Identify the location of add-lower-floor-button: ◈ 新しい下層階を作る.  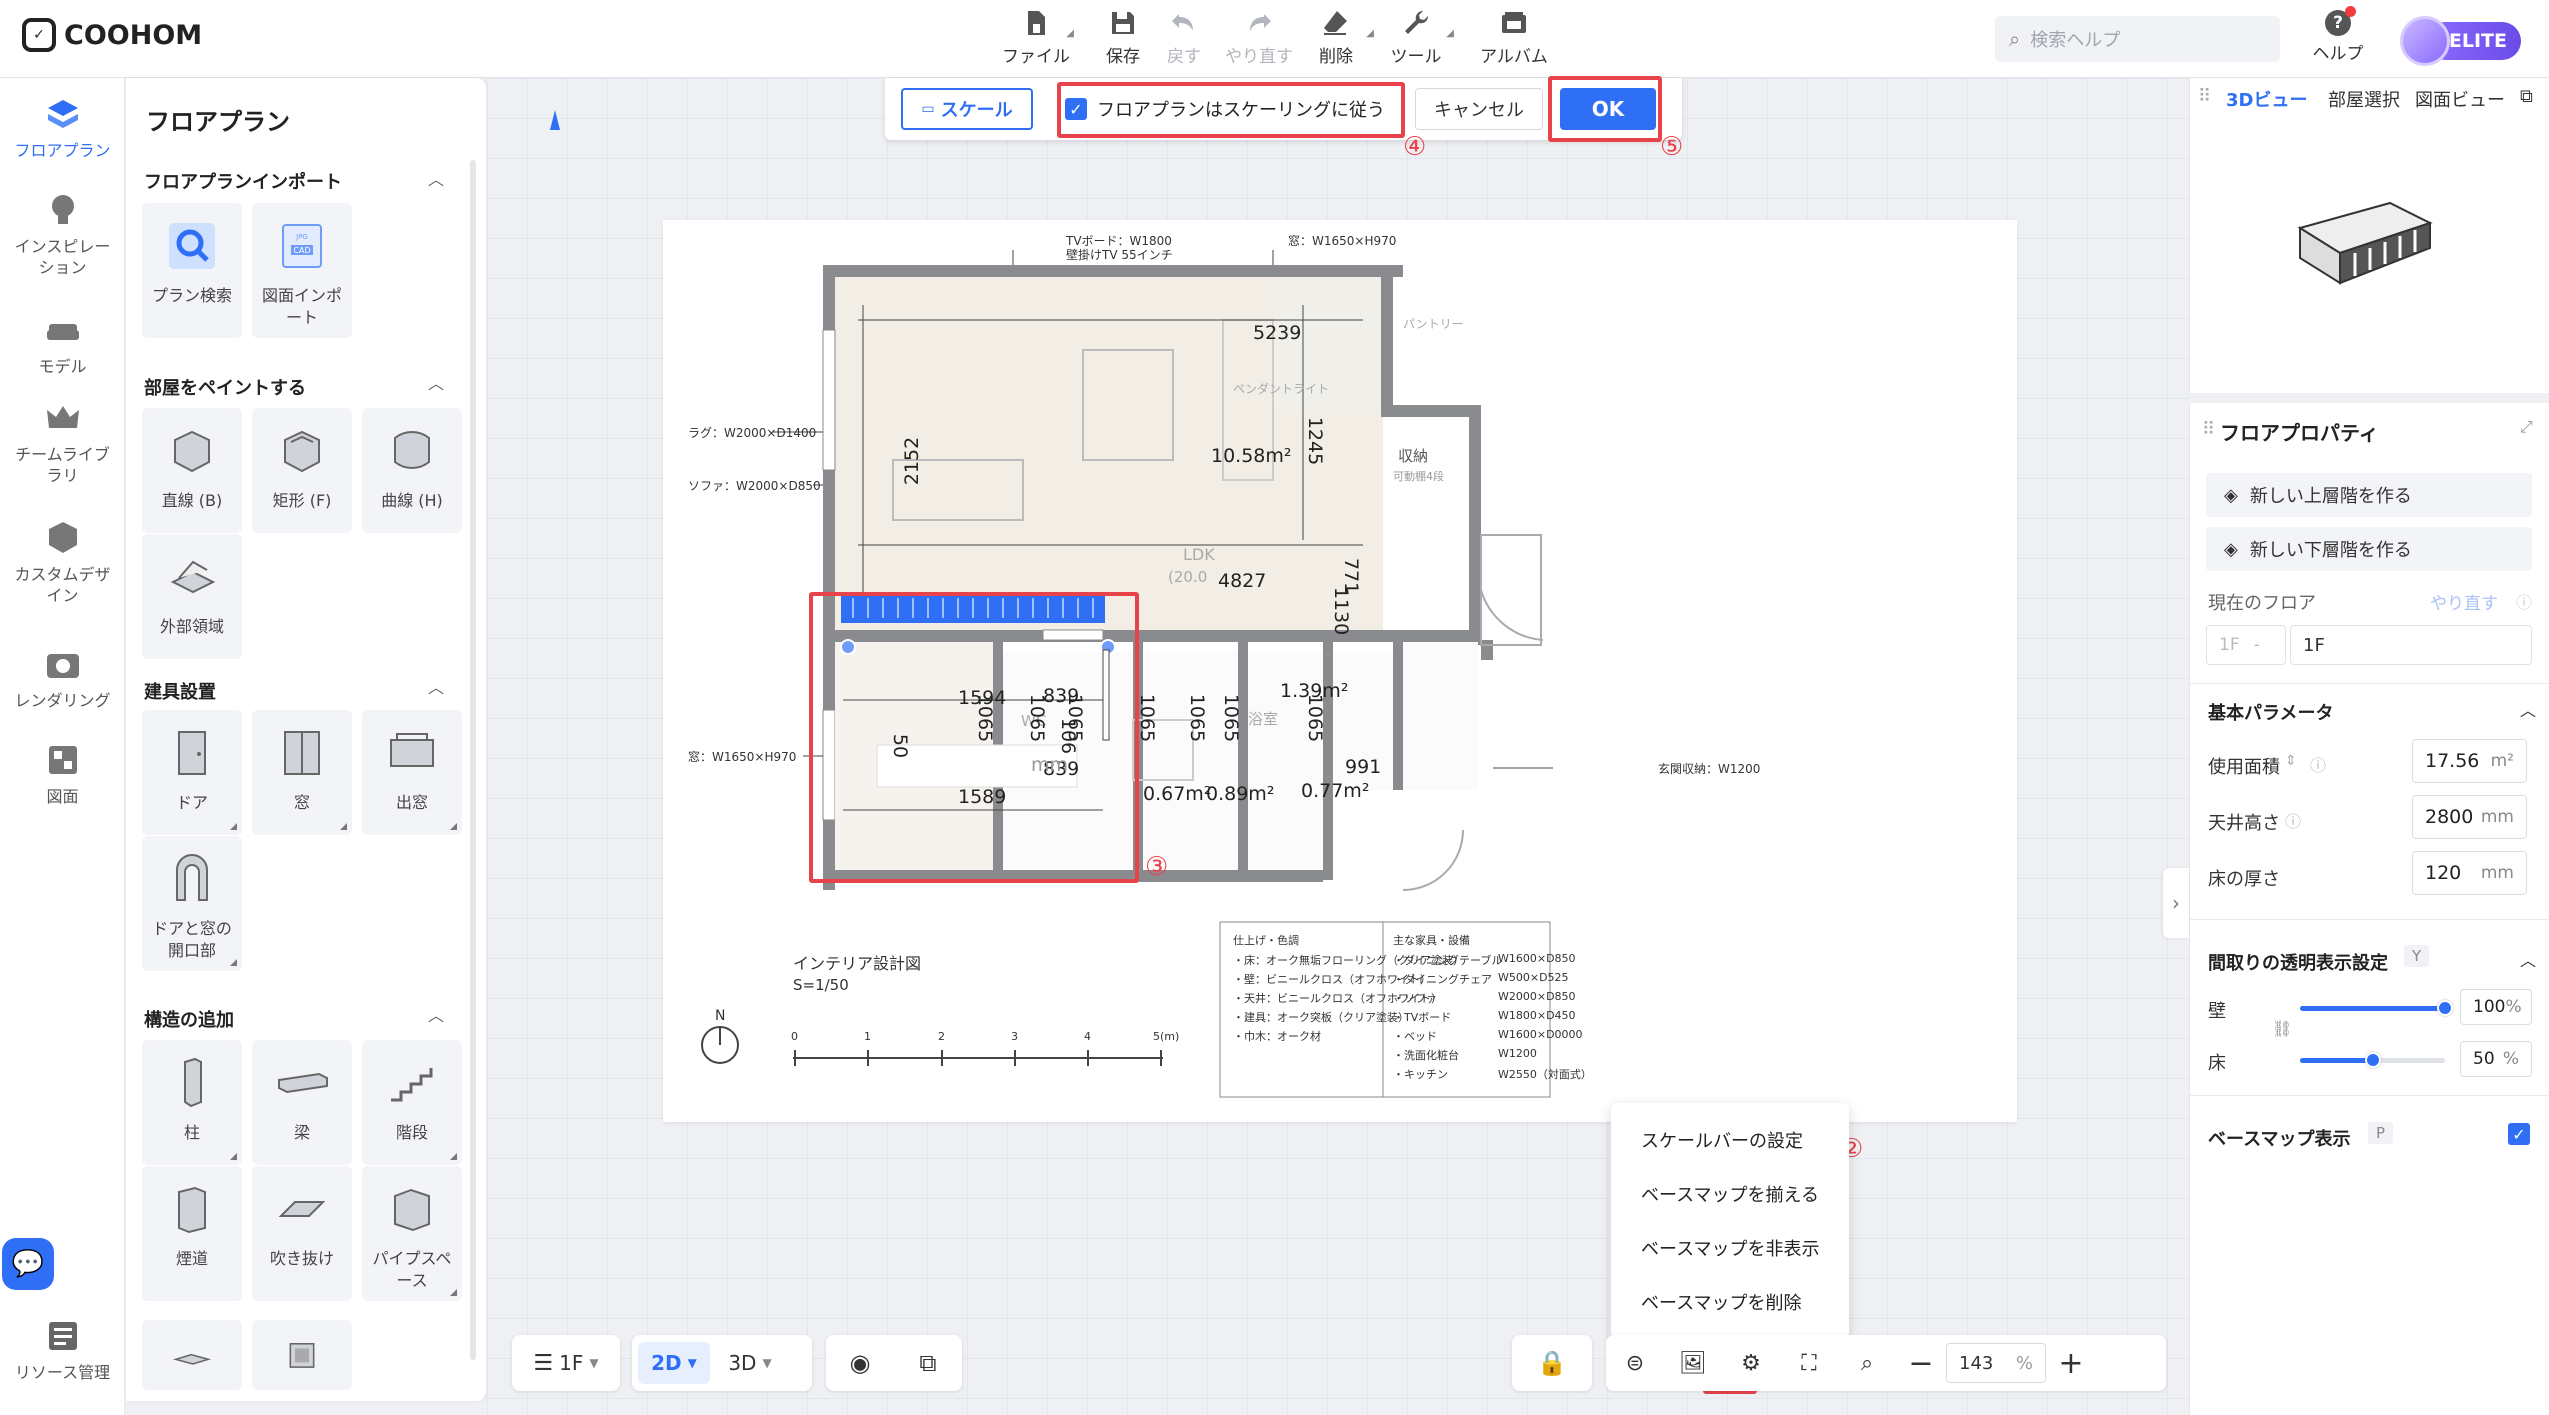
(2369, 549).